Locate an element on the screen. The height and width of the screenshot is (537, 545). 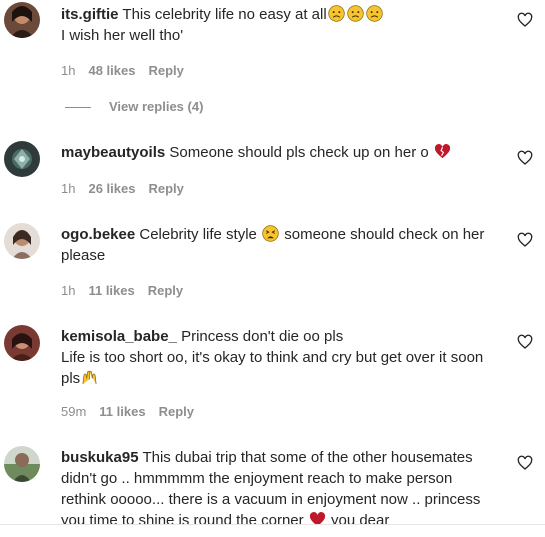
view-replies-button: View replies (4) is located at coordinates (134, 106).